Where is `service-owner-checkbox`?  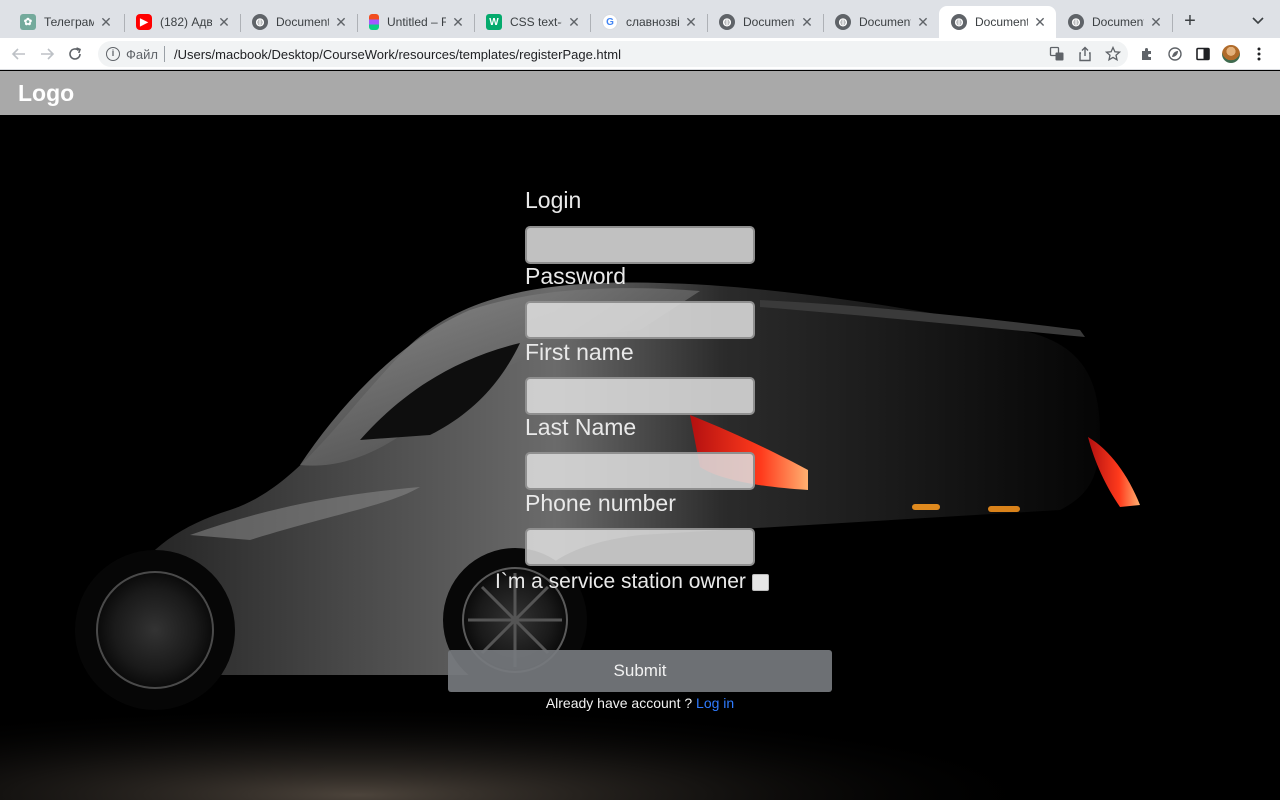 service-owner-checkbox is located at coordinates (760, 582).